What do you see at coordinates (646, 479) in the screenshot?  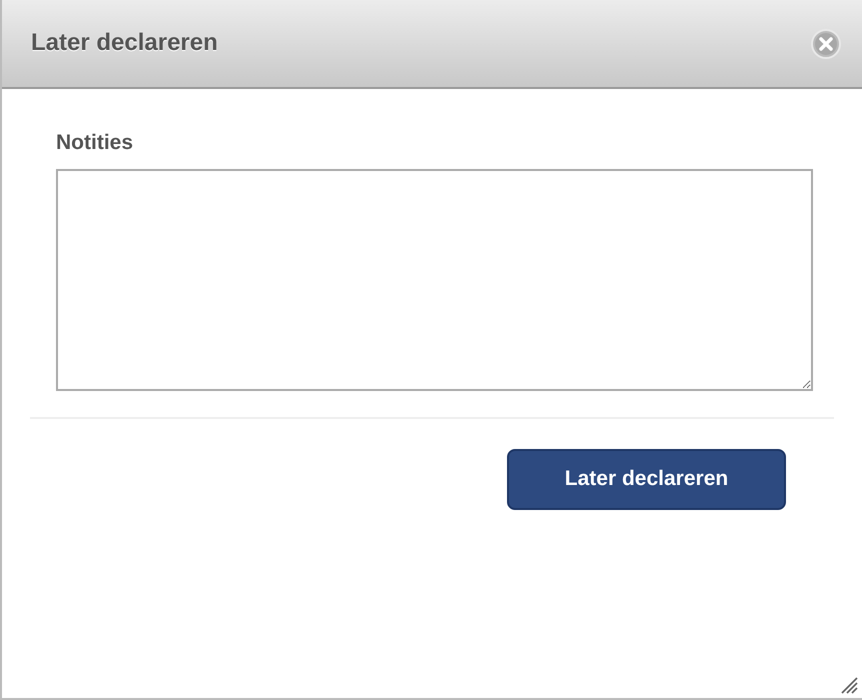 I see `later-declareren-button: Later declareren` at bounding box center [646, 479].